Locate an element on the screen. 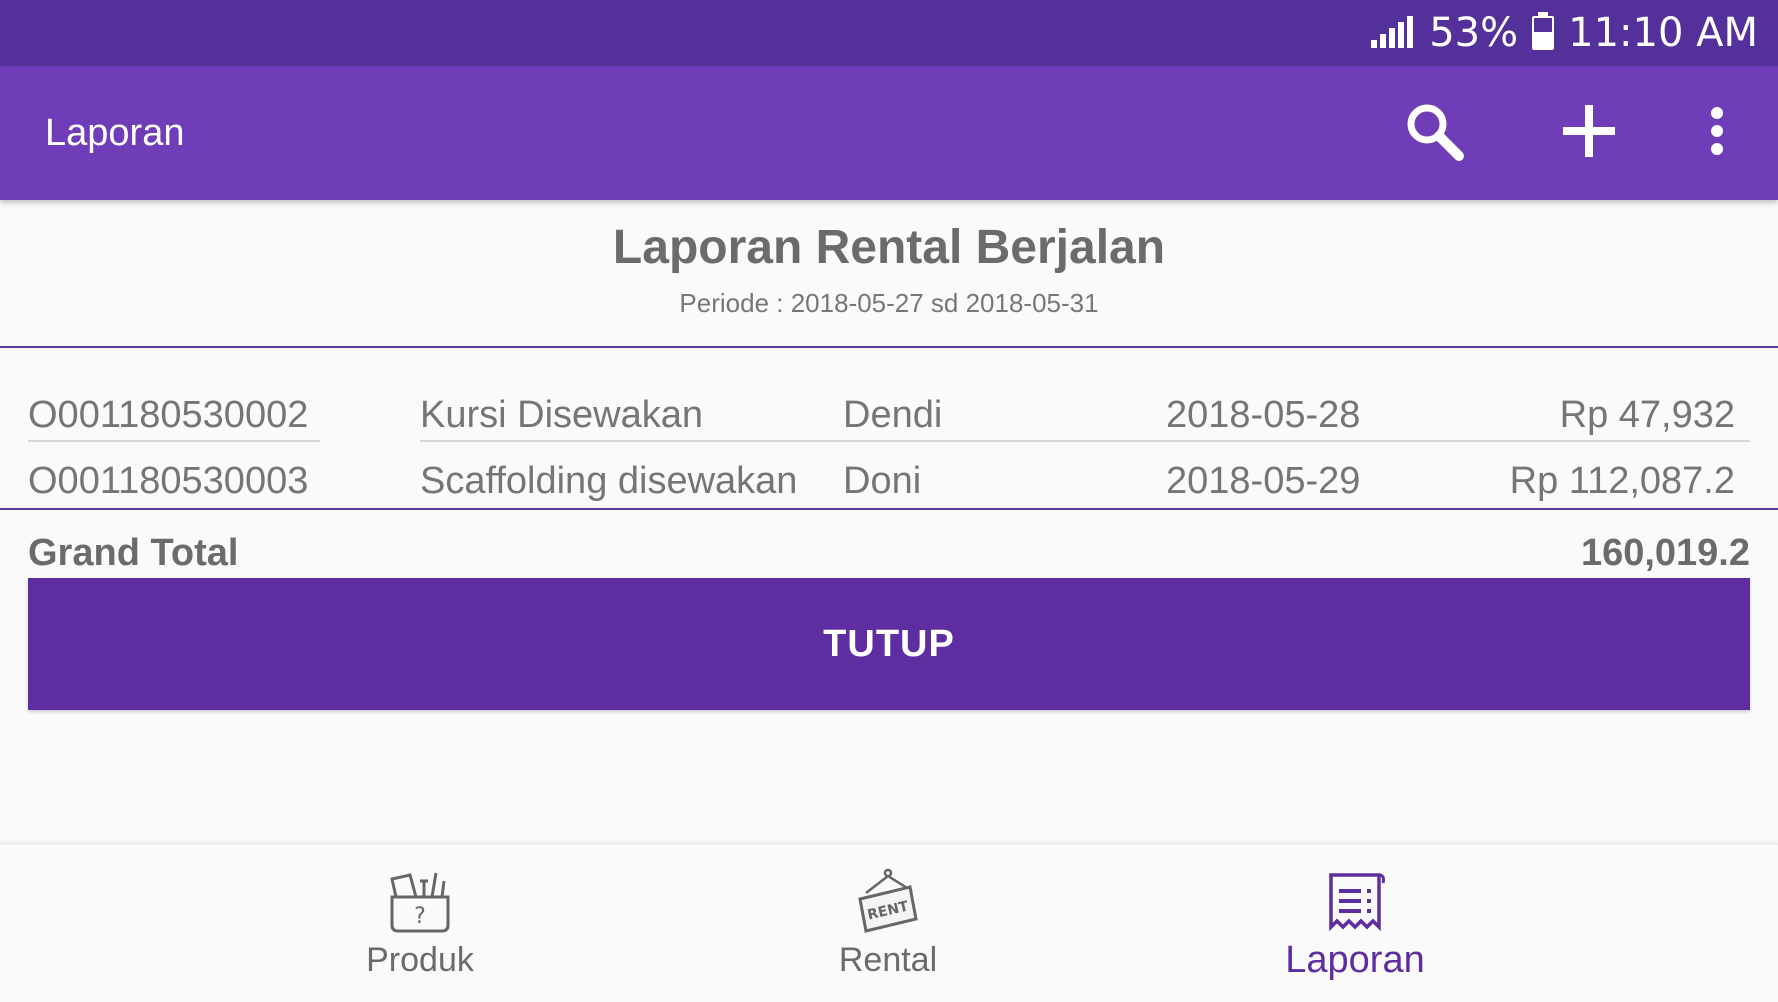  add-icon is located at coordinates (1589, 131).